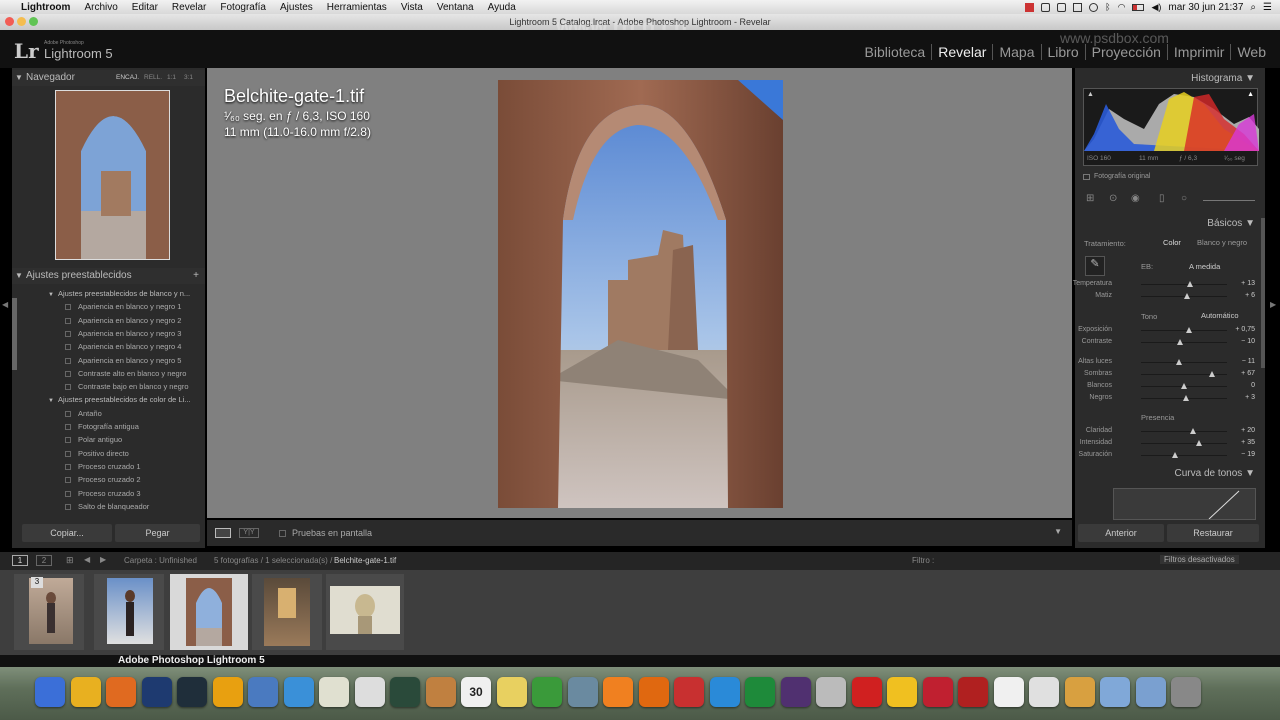 Image resolution: width=1280 pixels, height=720 pixels. What do you see at coordinates (1090, 198) in the screenshot?
I see `crop-tool-icon: ⊞` at bounding box center [1090, 198].